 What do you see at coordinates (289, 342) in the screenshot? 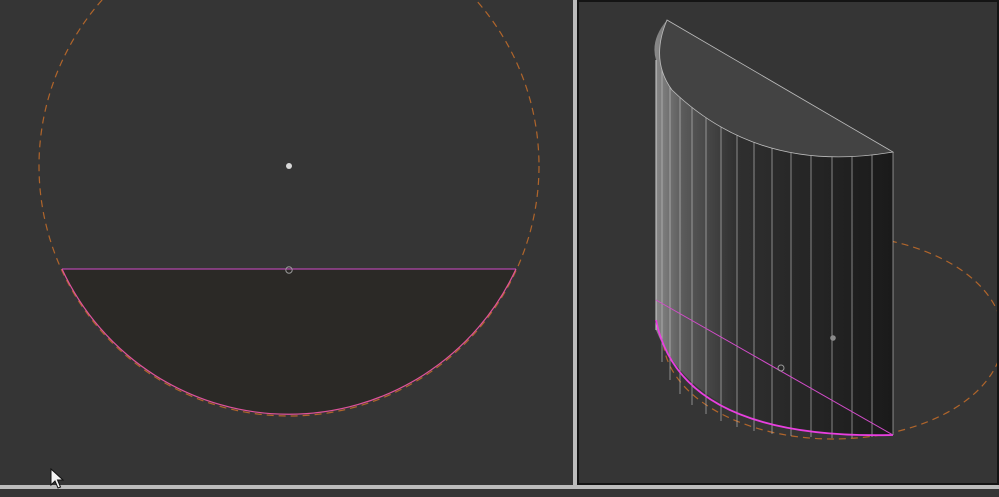
I see `circular-segment-face` at bounding box center [289, 342].